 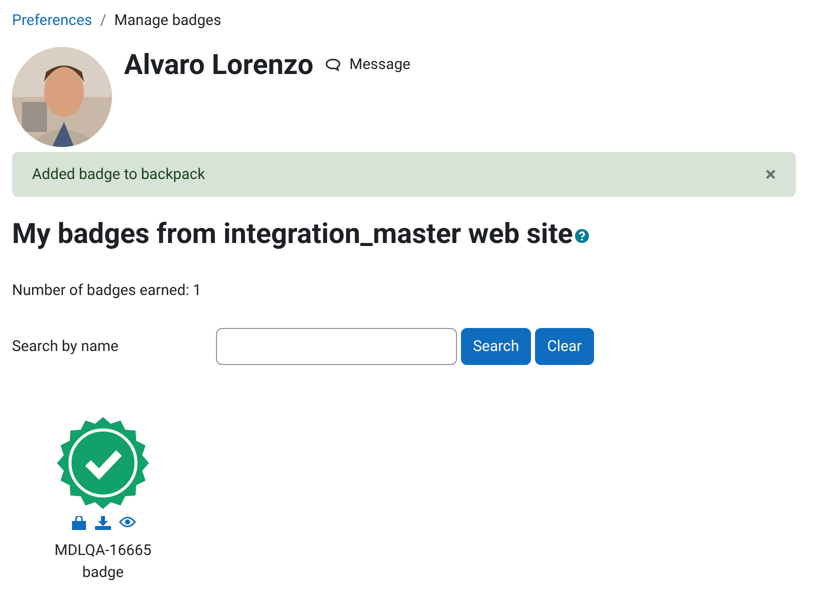 I want to click on search-button: Search, so click(x=496, y=346).